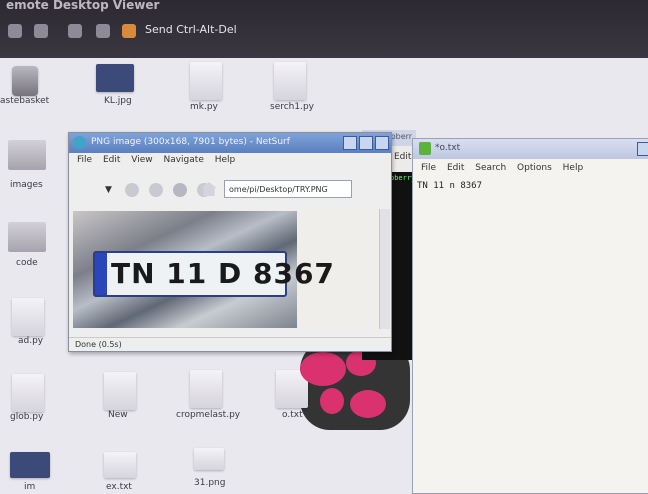 The height and width of the screenshot is (494, 648). Describe the element at coordinates (208, 415) in the screenshot. I see `desktop-icon-label: cropmelast.py` at that location.